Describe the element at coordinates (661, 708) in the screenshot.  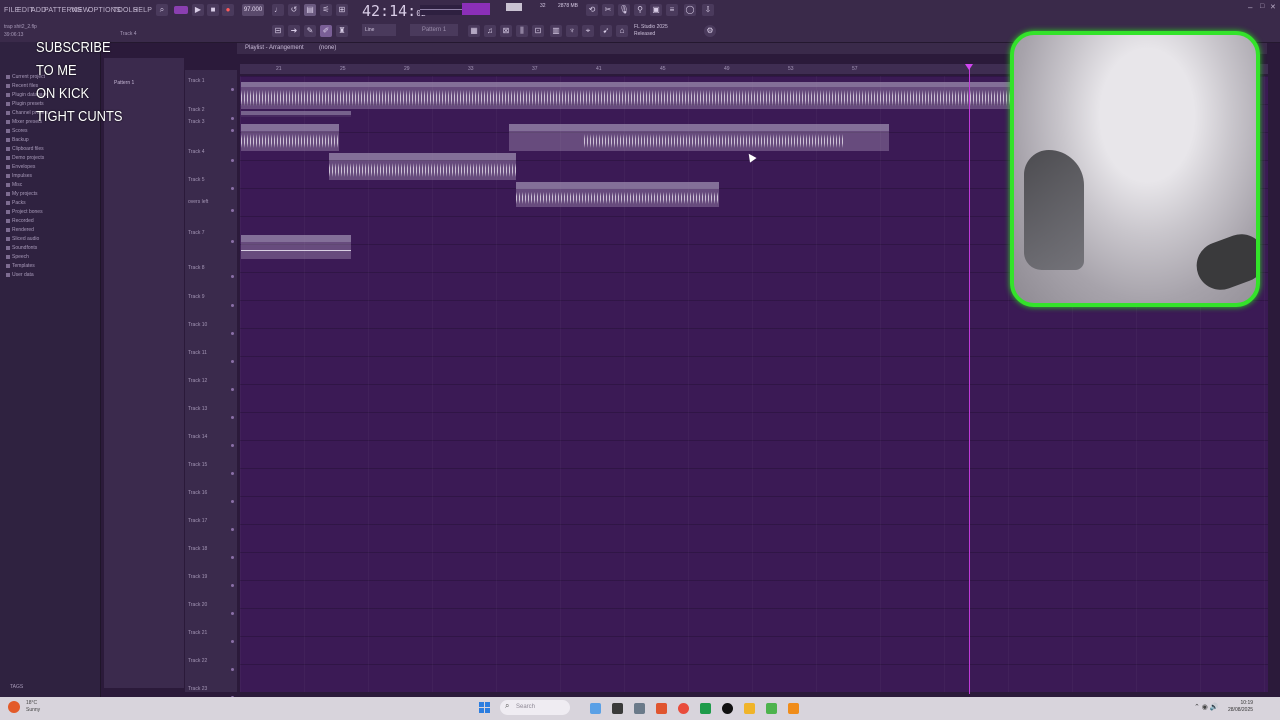
I see `brave-icon` at that location.